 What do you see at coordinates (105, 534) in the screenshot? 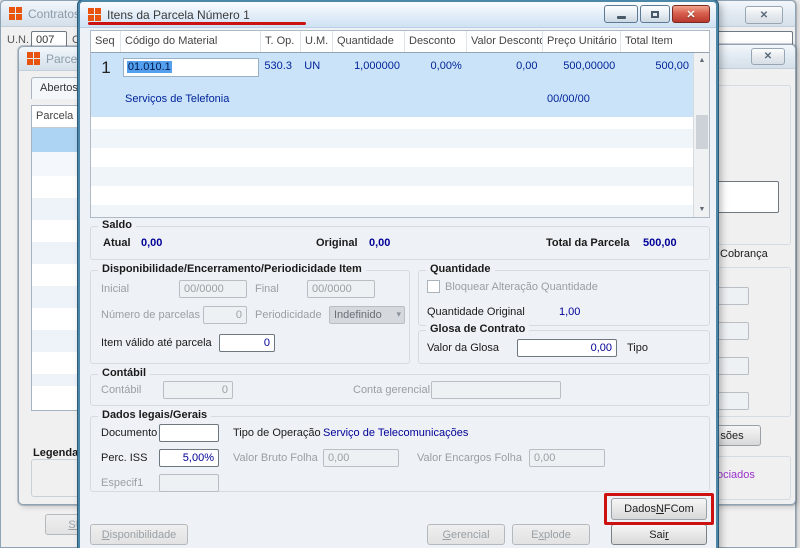
I see `label-part: D` at bounding box center [105, 534].